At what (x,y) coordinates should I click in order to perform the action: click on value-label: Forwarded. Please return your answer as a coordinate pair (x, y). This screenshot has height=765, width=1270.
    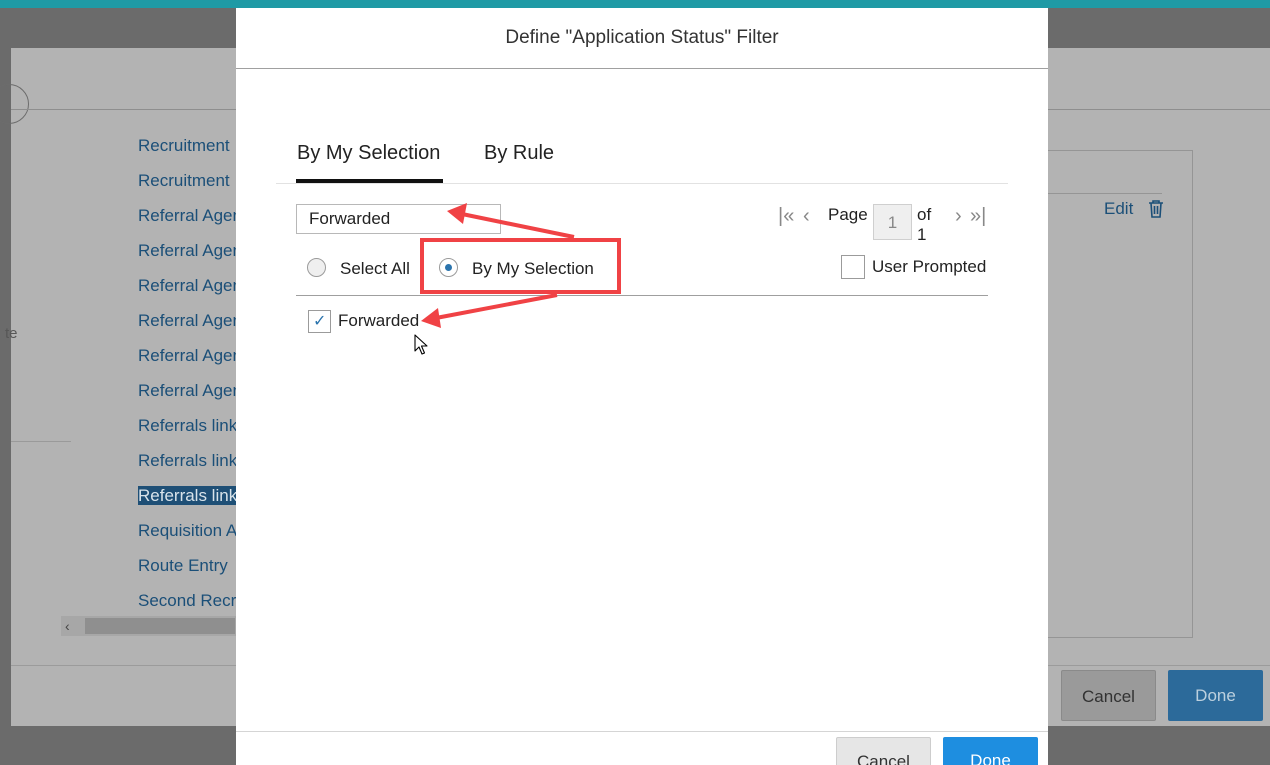
    Looking at the image, I should click on (378, 321).